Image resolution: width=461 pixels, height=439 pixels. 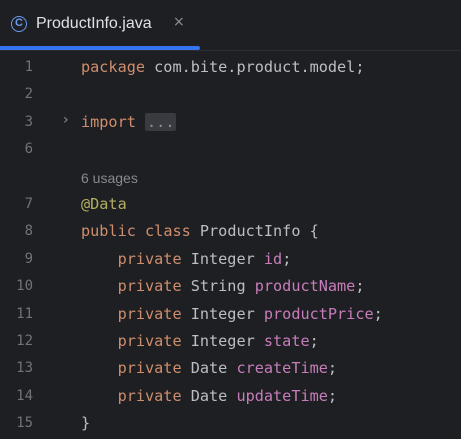 I want to click on line-number: 14, so click(x=24, y=395).